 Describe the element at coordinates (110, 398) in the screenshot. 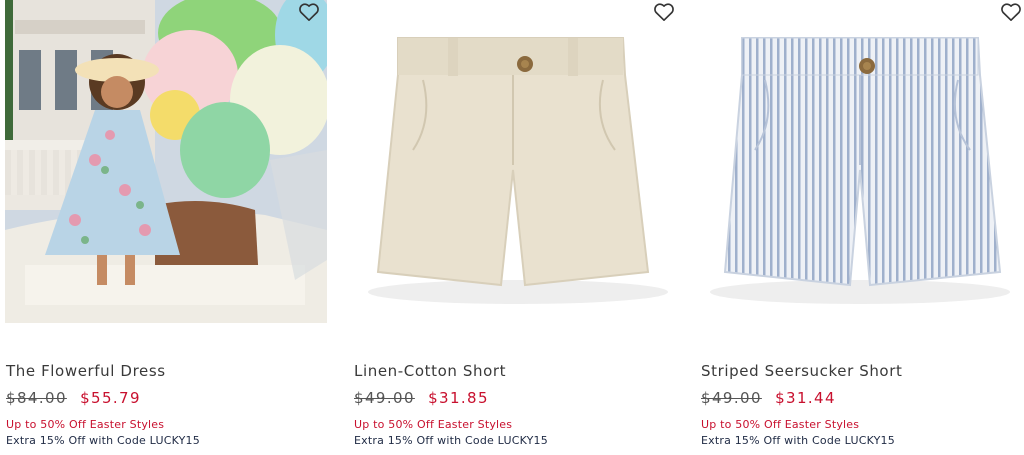

I see `sale-price: $55.79` at that location.